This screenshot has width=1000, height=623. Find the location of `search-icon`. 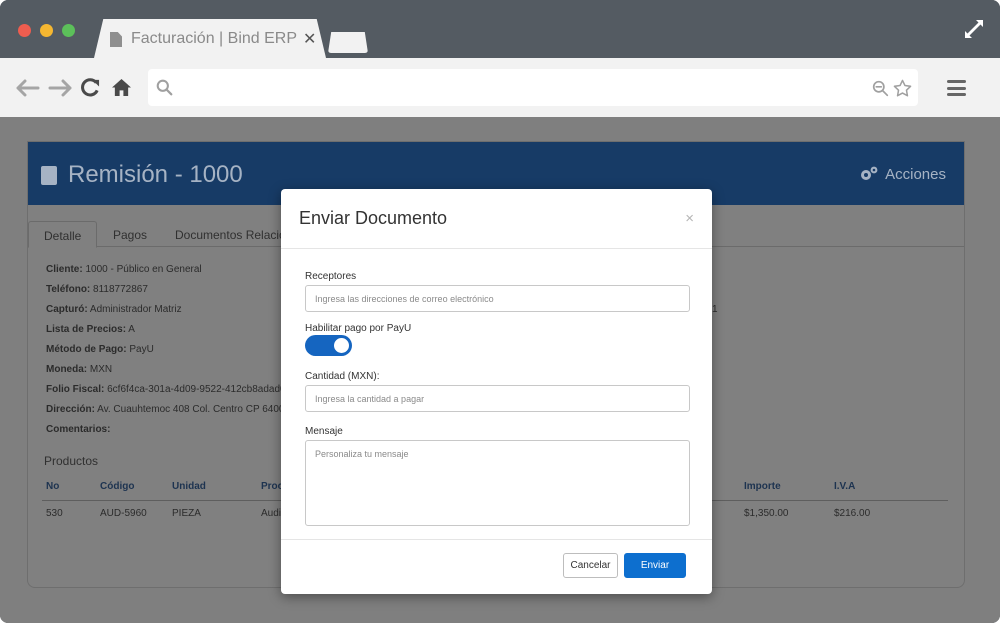

search-icon is located at coordinates (164, 87).